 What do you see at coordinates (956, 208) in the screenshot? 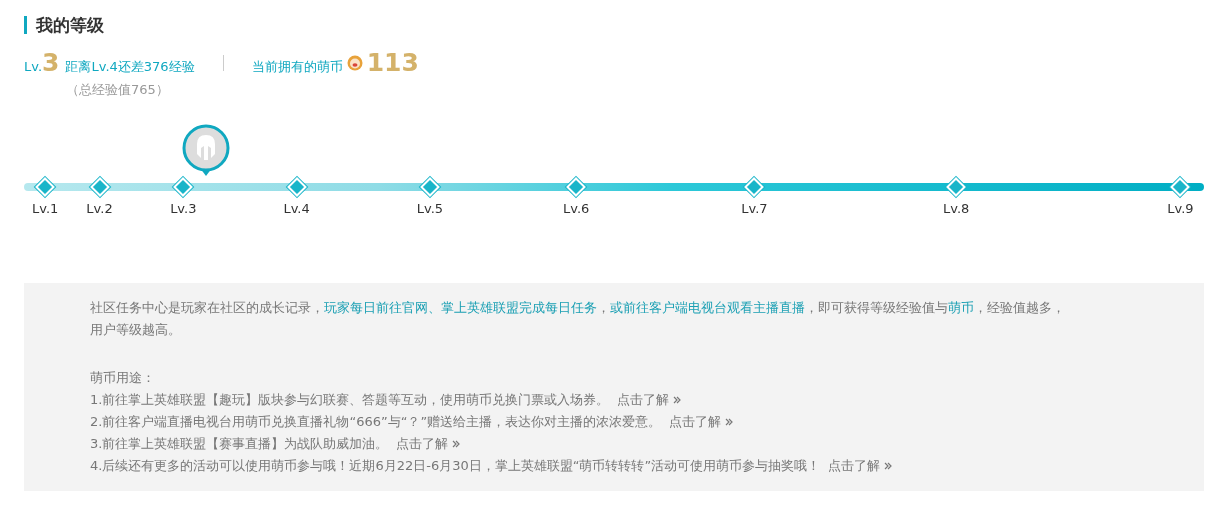
I see `level-label: Lv.8` at bounding box center [956, 208].